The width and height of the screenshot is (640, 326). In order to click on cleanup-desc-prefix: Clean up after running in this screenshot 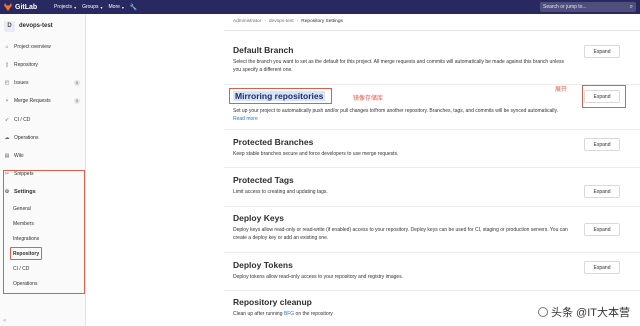, I will do `click(258, 314)`.